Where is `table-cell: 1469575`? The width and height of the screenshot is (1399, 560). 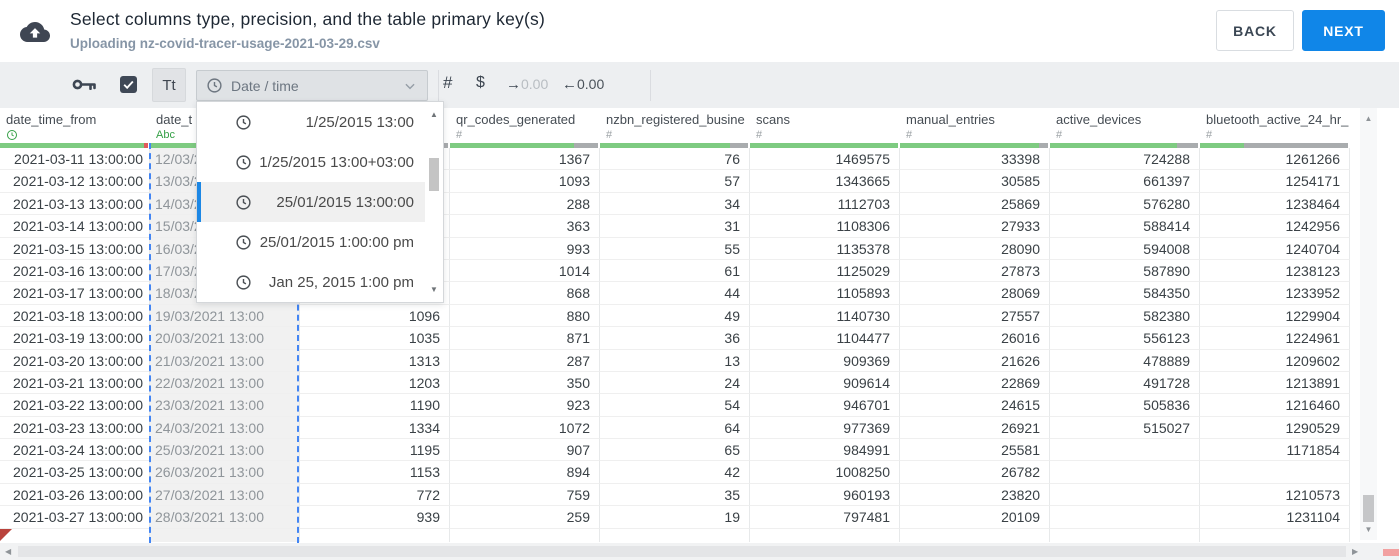 table-cell: 1469575 is located at coordinates (825, 159).